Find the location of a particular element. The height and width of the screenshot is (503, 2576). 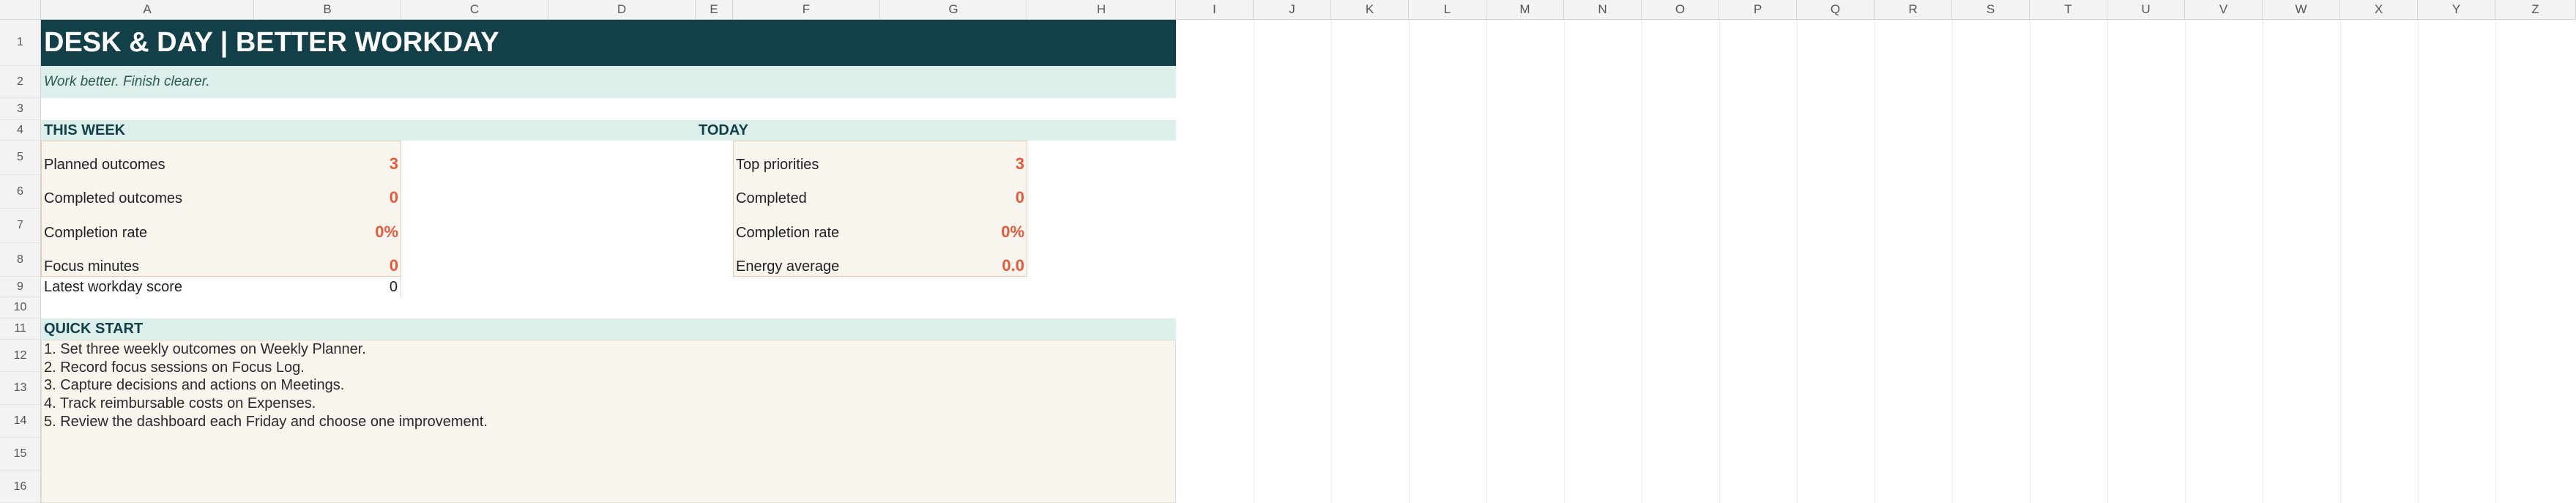

row-header-11: 11 is located at coordinates (20, 329).